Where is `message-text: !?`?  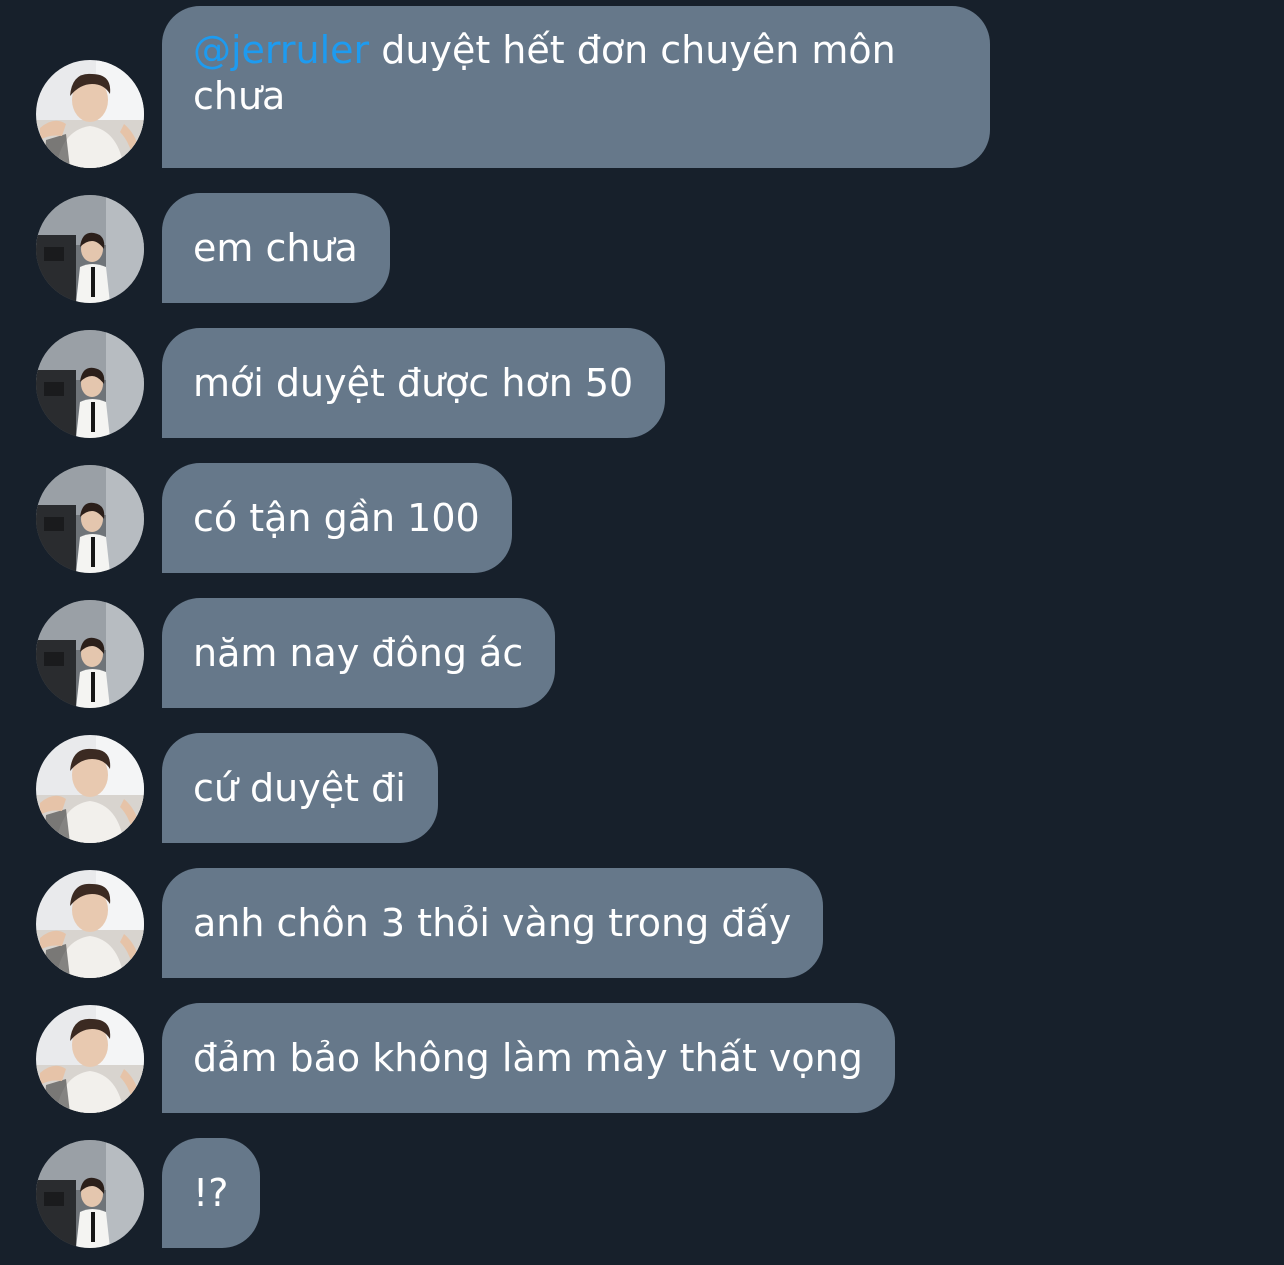
message-text: !? is located at coordinates (211, 1193).